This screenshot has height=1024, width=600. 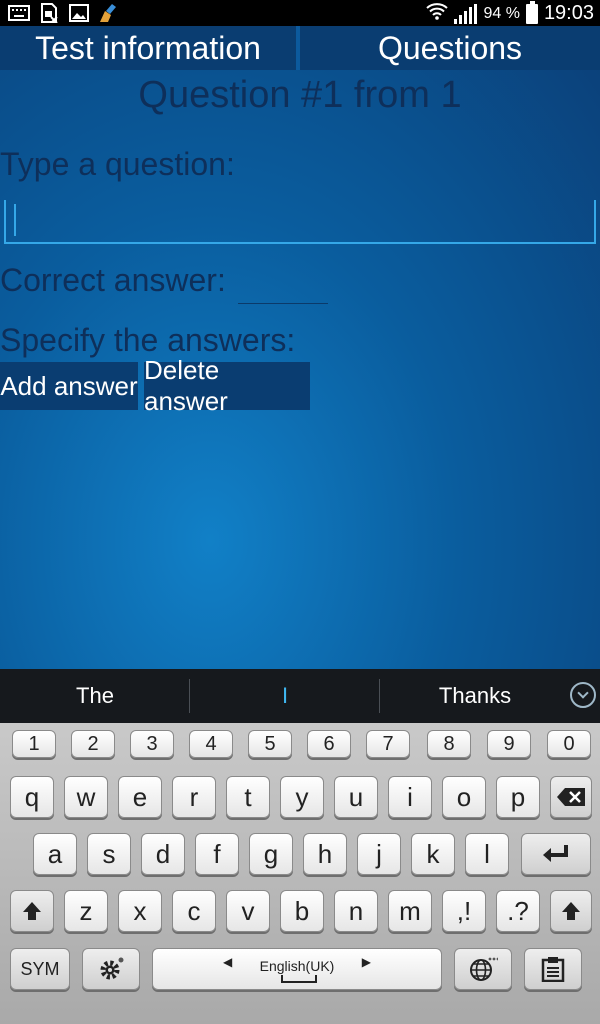 I want to click on suggestion-bar: The I Thanks, so click(x=300, y=696).